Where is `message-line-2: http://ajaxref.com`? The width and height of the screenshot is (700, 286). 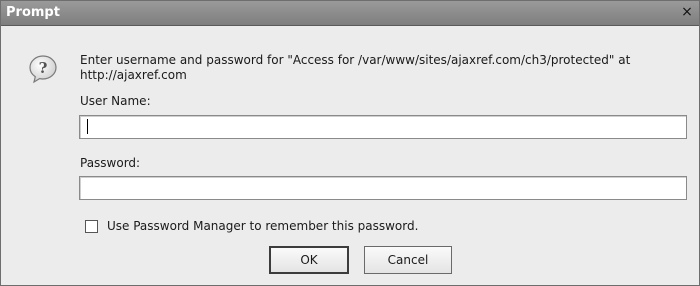
message-line-2: http://ajaxref.com is located at coordinates (133, 75).